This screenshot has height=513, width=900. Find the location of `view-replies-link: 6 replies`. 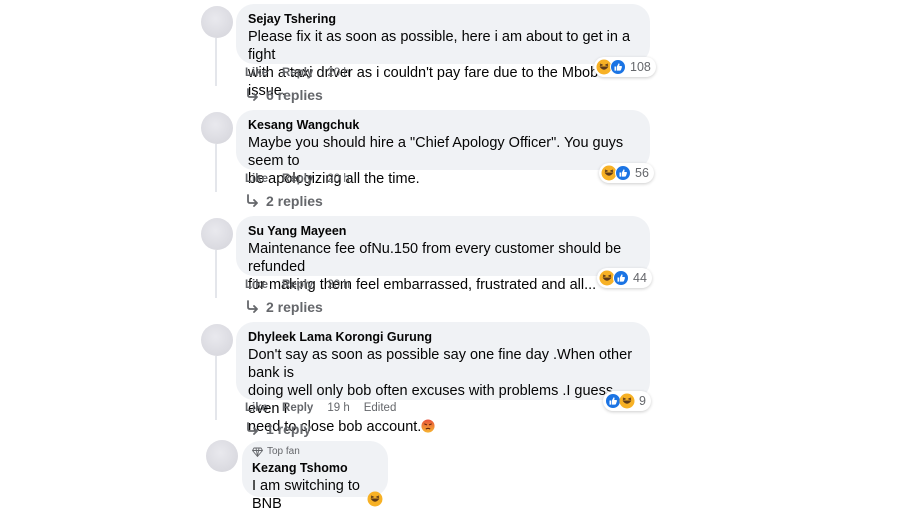

view-replies-link: 6 replies is located at coordinates (284, 95).